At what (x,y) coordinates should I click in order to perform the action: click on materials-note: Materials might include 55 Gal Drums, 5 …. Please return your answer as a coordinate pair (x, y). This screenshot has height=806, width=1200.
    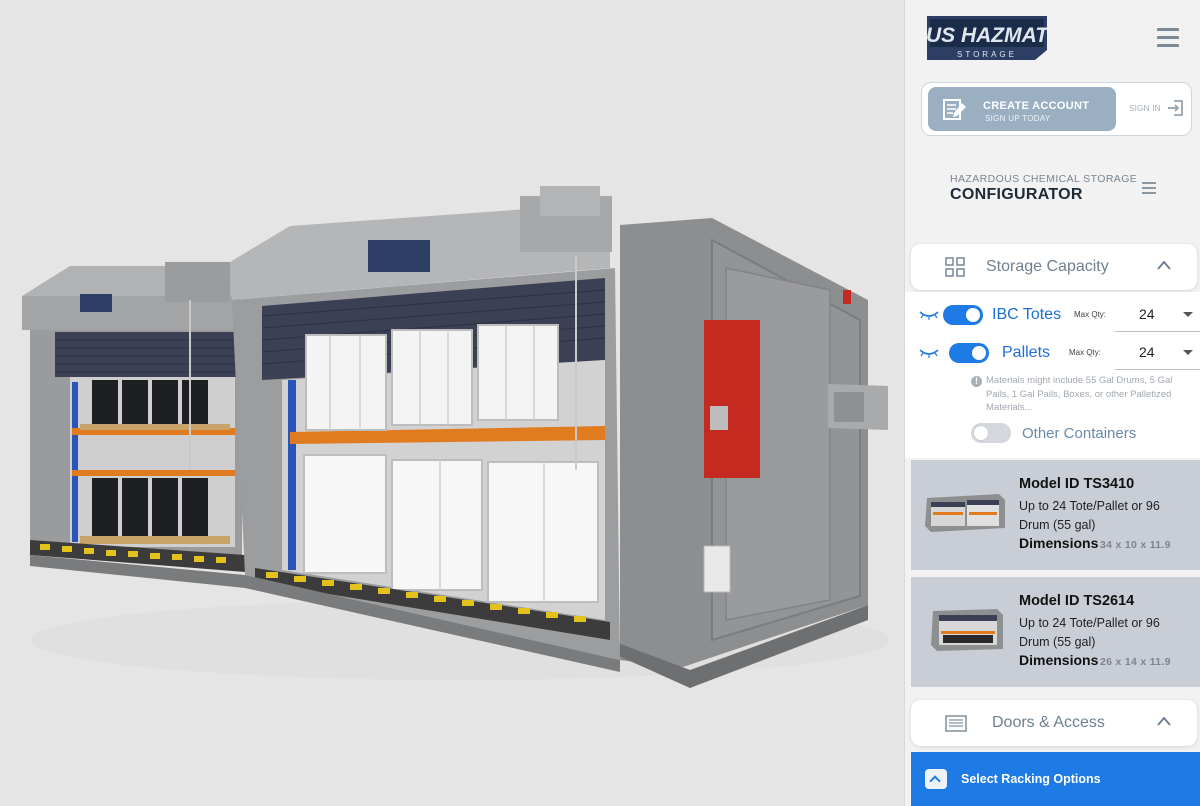
    Looking at the image, I should click on (1079, 394).